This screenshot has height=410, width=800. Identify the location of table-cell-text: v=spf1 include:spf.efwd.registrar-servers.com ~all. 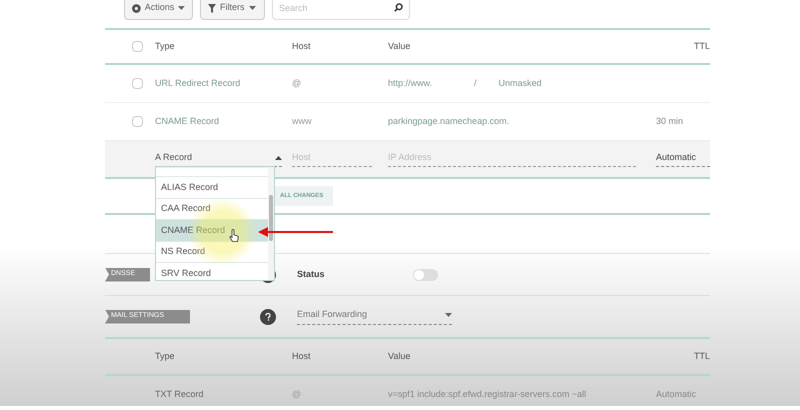
(488, 395).